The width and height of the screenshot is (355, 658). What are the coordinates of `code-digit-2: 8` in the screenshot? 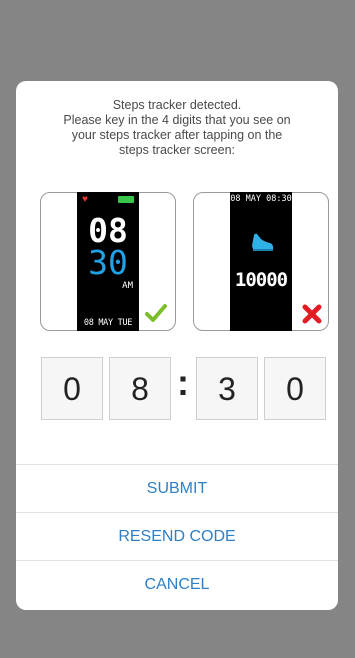 It's located at (140, 388).